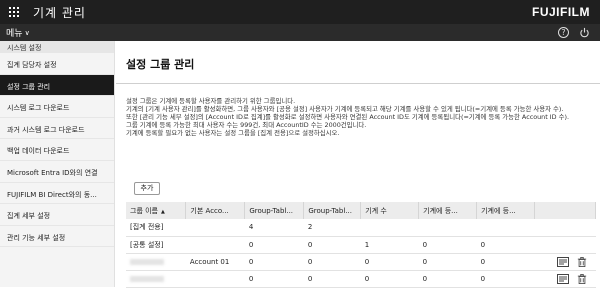 This screenshot has height=288, width=600. What do you see at coordinates (156, 210) in the screenshot?
I see `column-header-group-name: 그룹 이름 ▲` at bounding box center [156, 210].